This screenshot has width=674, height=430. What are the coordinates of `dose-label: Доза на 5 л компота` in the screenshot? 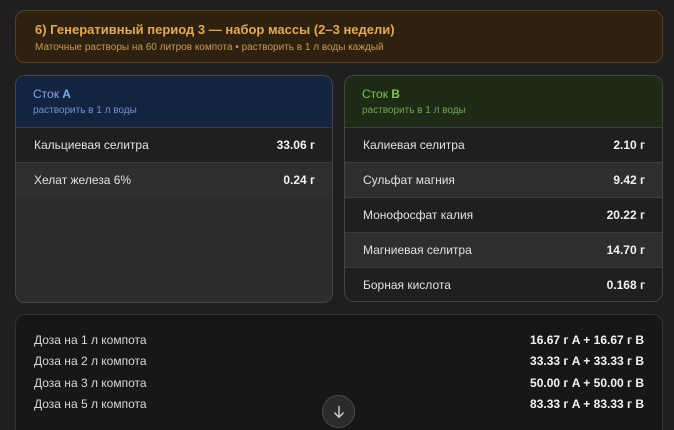 It's located at (90, 404).